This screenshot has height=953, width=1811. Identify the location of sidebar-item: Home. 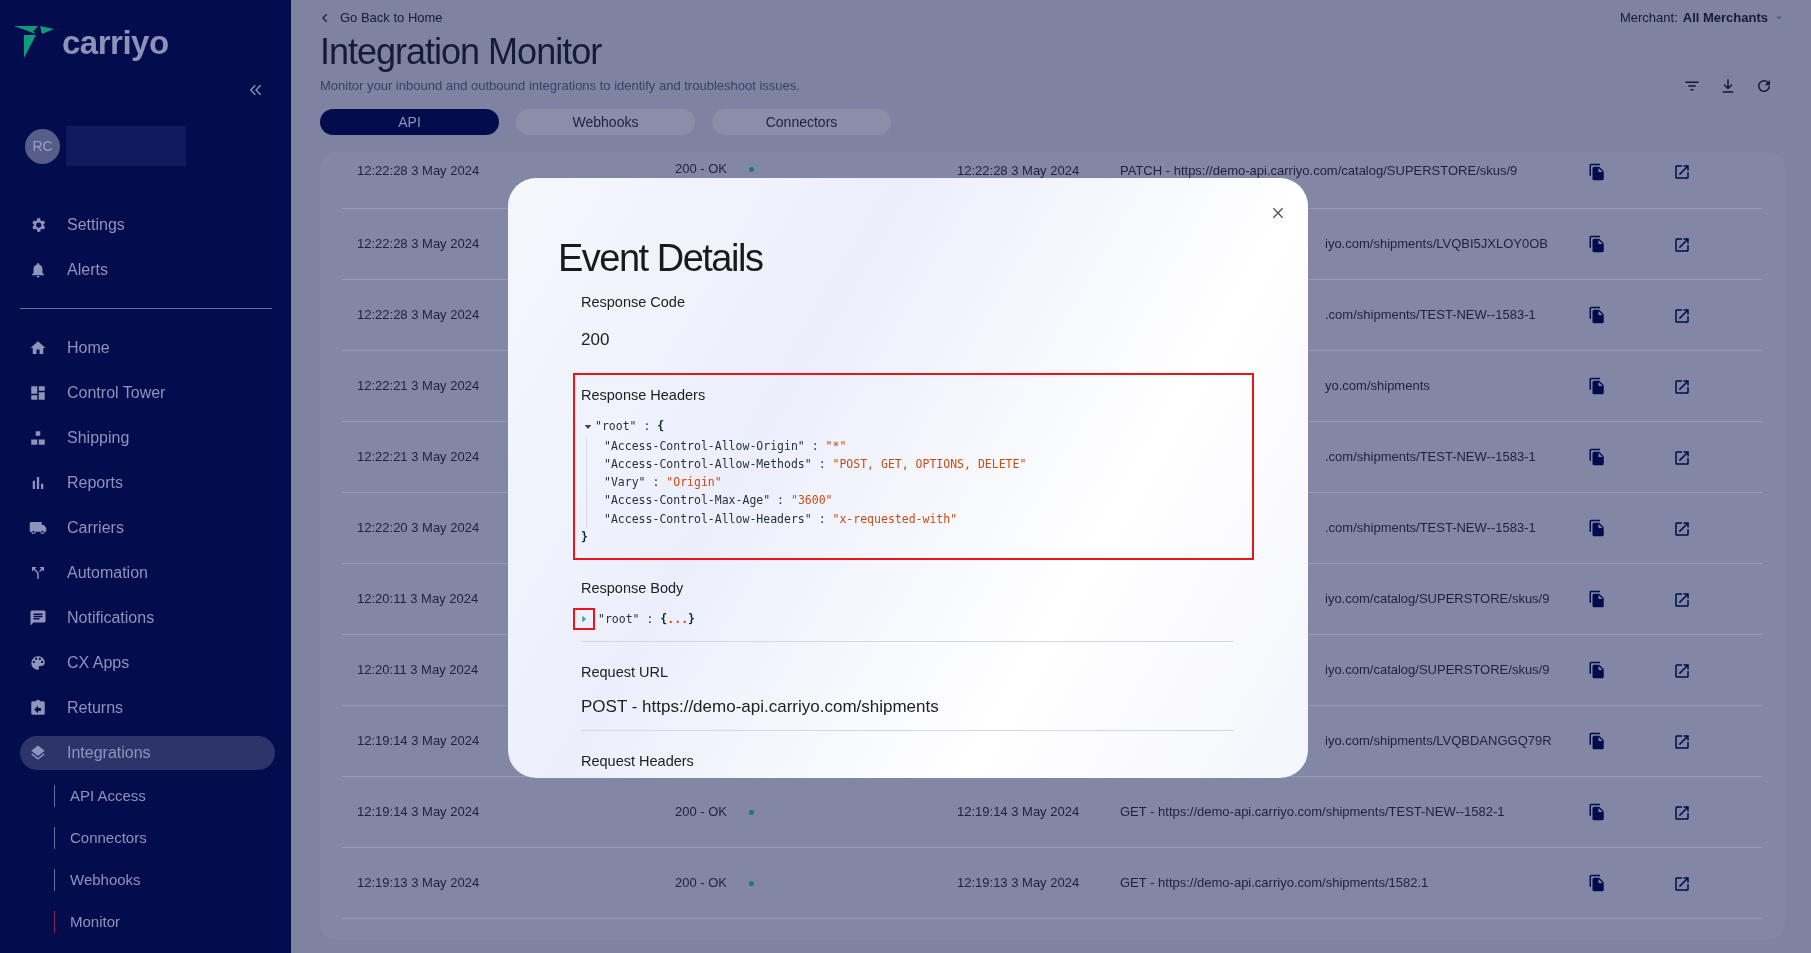
(145, 347).